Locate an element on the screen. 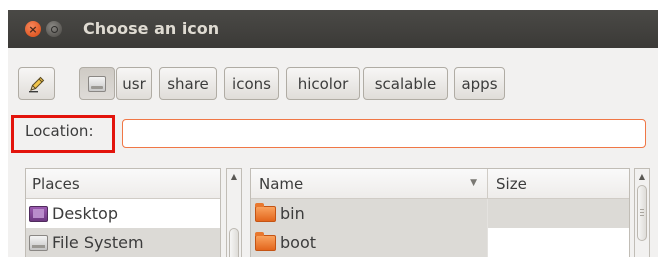  path-root-button is located at coordinates (97, 83).